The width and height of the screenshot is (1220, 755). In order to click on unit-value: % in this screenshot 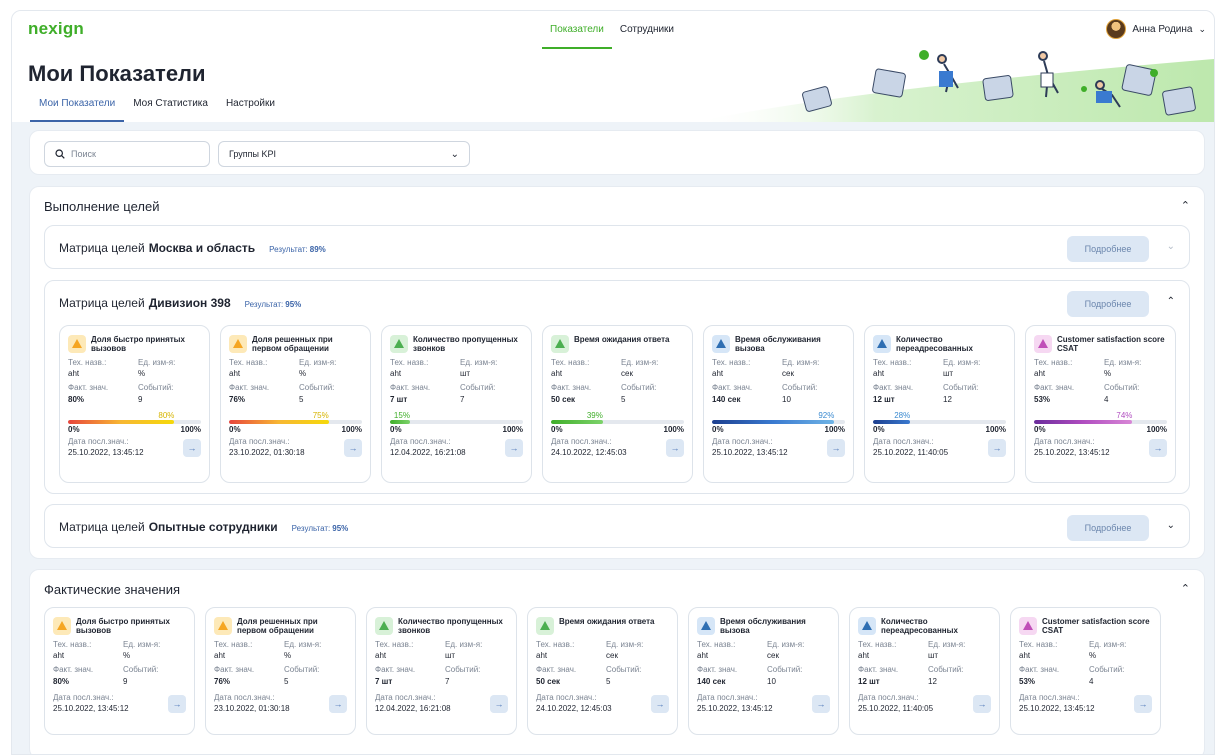, I will do `click(142, 373)`.